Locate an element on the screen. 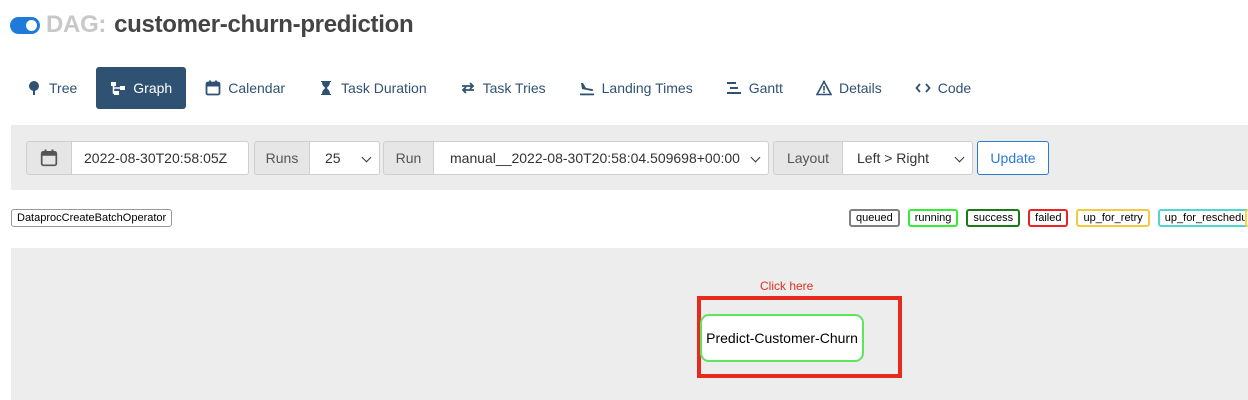  date-picker-group: 2022-08-30T20:58:05Z is located at coordinates (137, 158).